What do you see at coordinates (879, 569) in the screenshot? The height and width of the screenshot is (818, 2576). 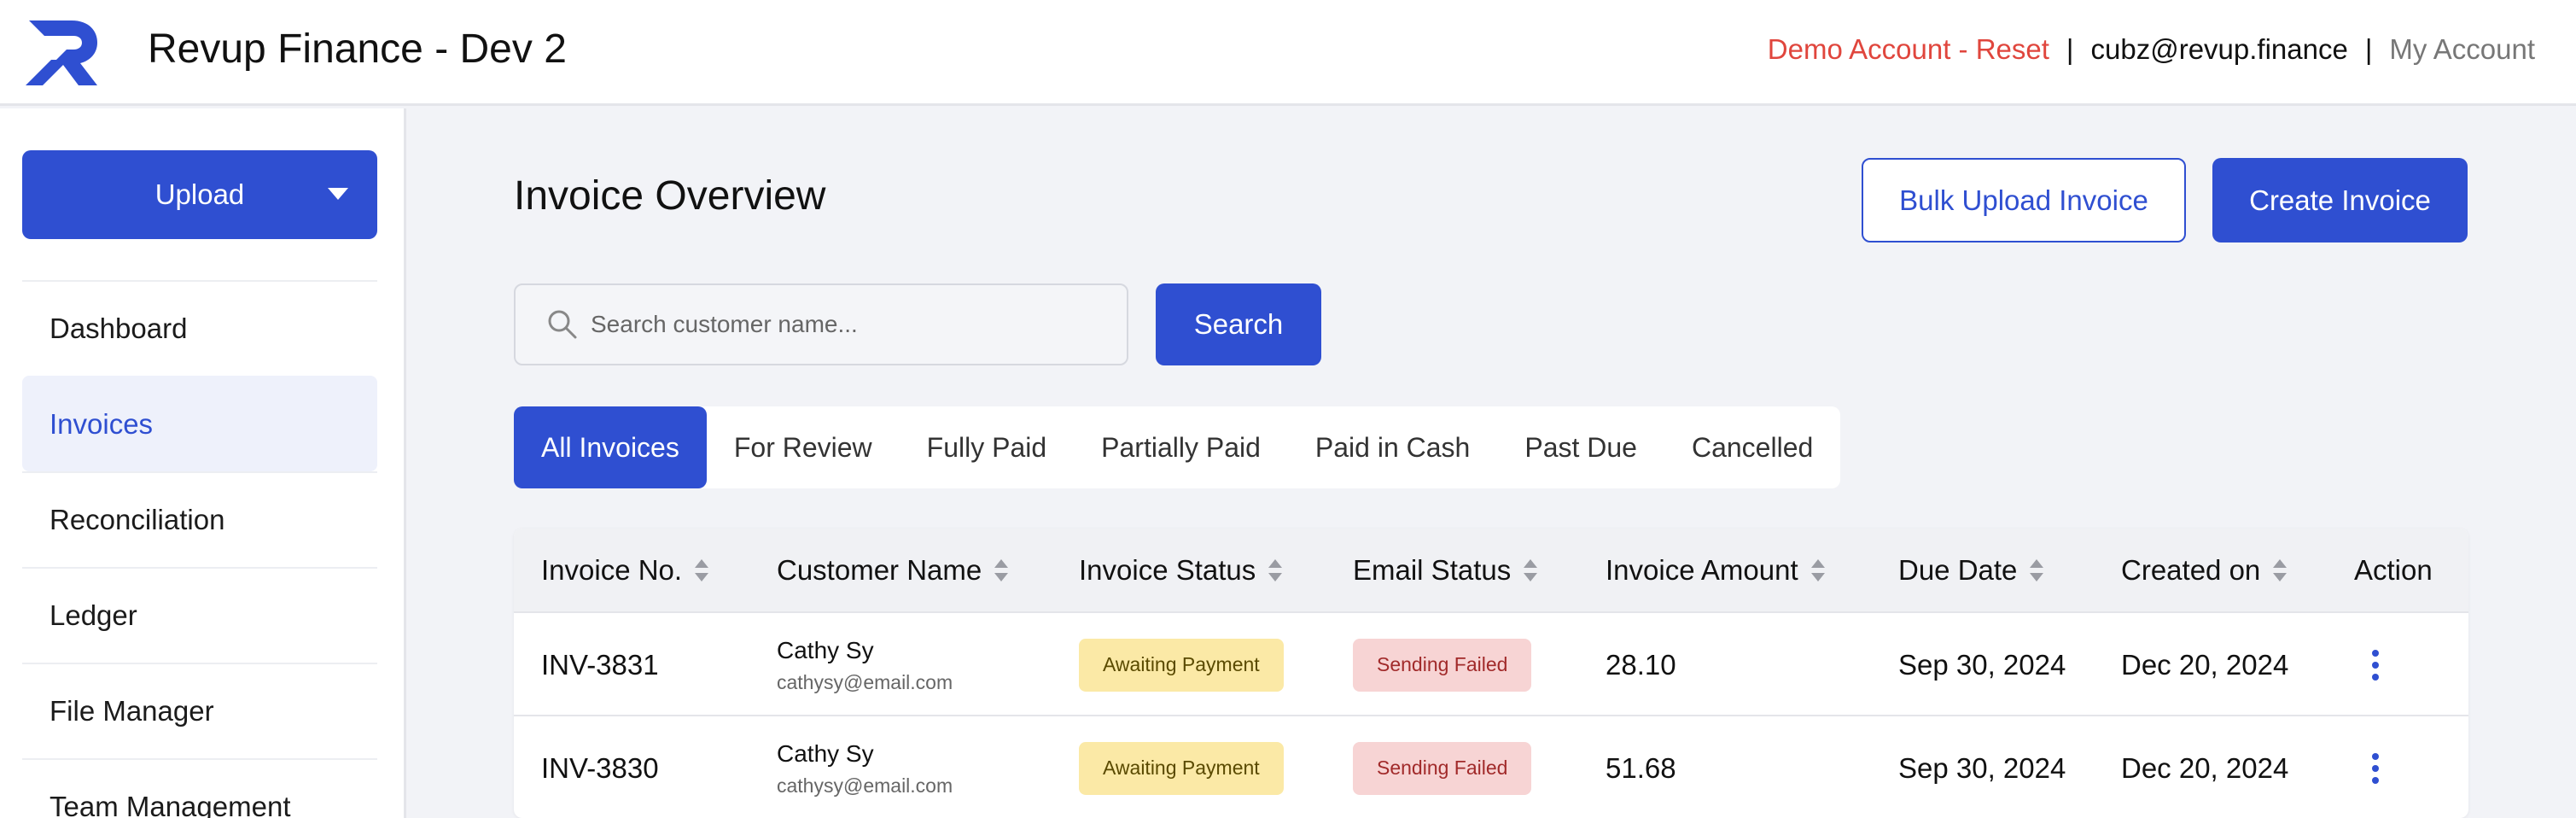 I see `column-label: Customer Name` at bounding box center [879, 569].